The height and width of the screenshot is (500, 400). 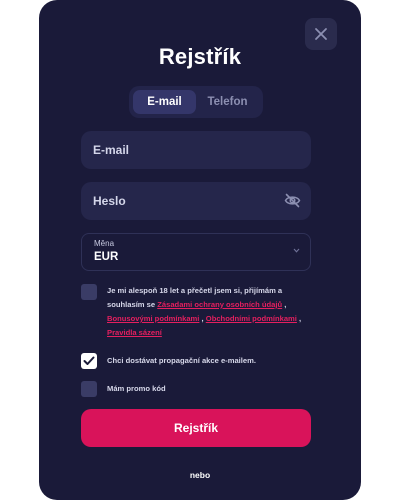 What do you see at coordinates (196, 252) in the screenshot?
I see `currency-select: Měna EUR` at bounding box center [196, 252].